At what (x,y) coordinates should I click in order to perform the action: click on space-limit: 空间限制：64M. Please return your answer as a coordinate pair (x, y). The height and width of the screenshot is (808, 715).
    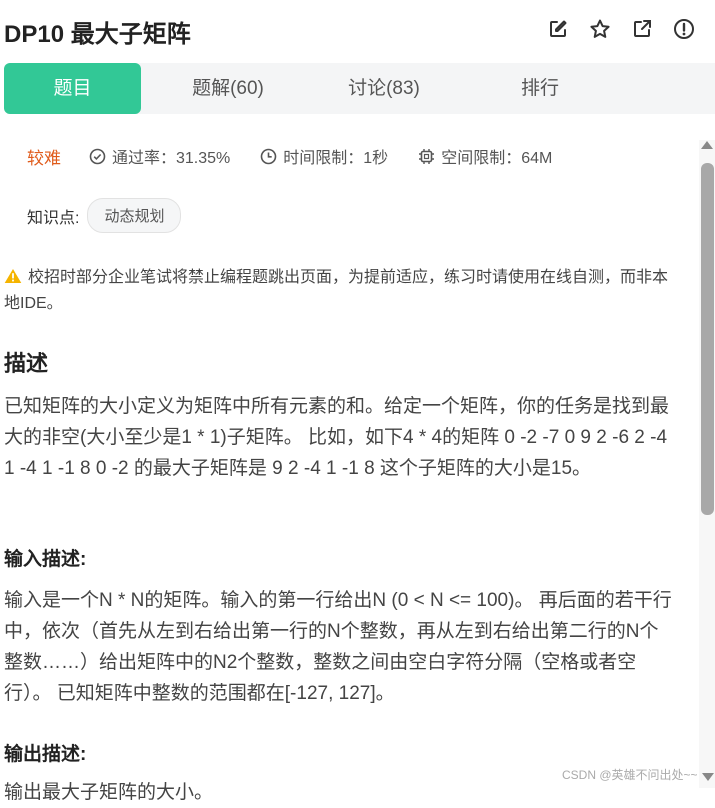
    Looking at the image, I should click on (485, 156).